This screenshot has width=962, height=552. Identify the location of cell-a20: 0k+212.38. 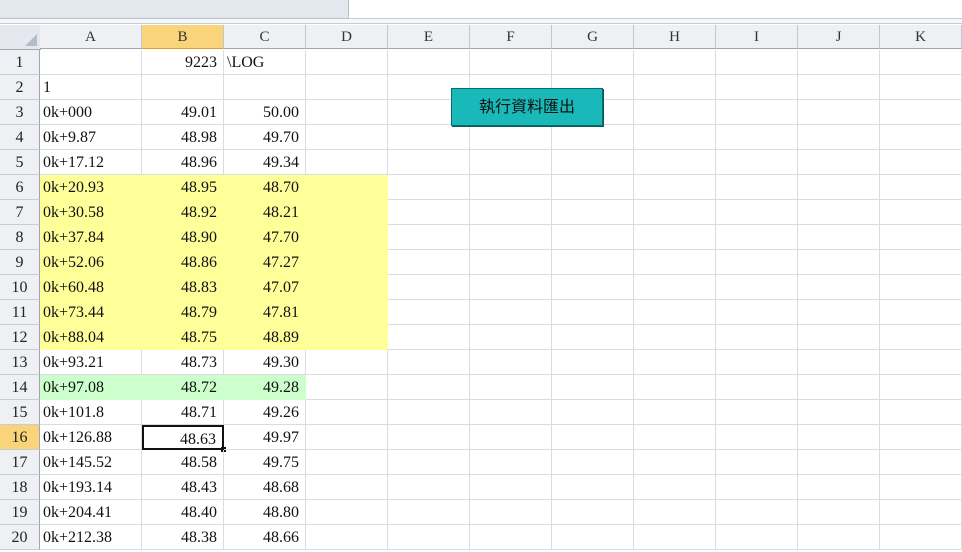
(91, 537).